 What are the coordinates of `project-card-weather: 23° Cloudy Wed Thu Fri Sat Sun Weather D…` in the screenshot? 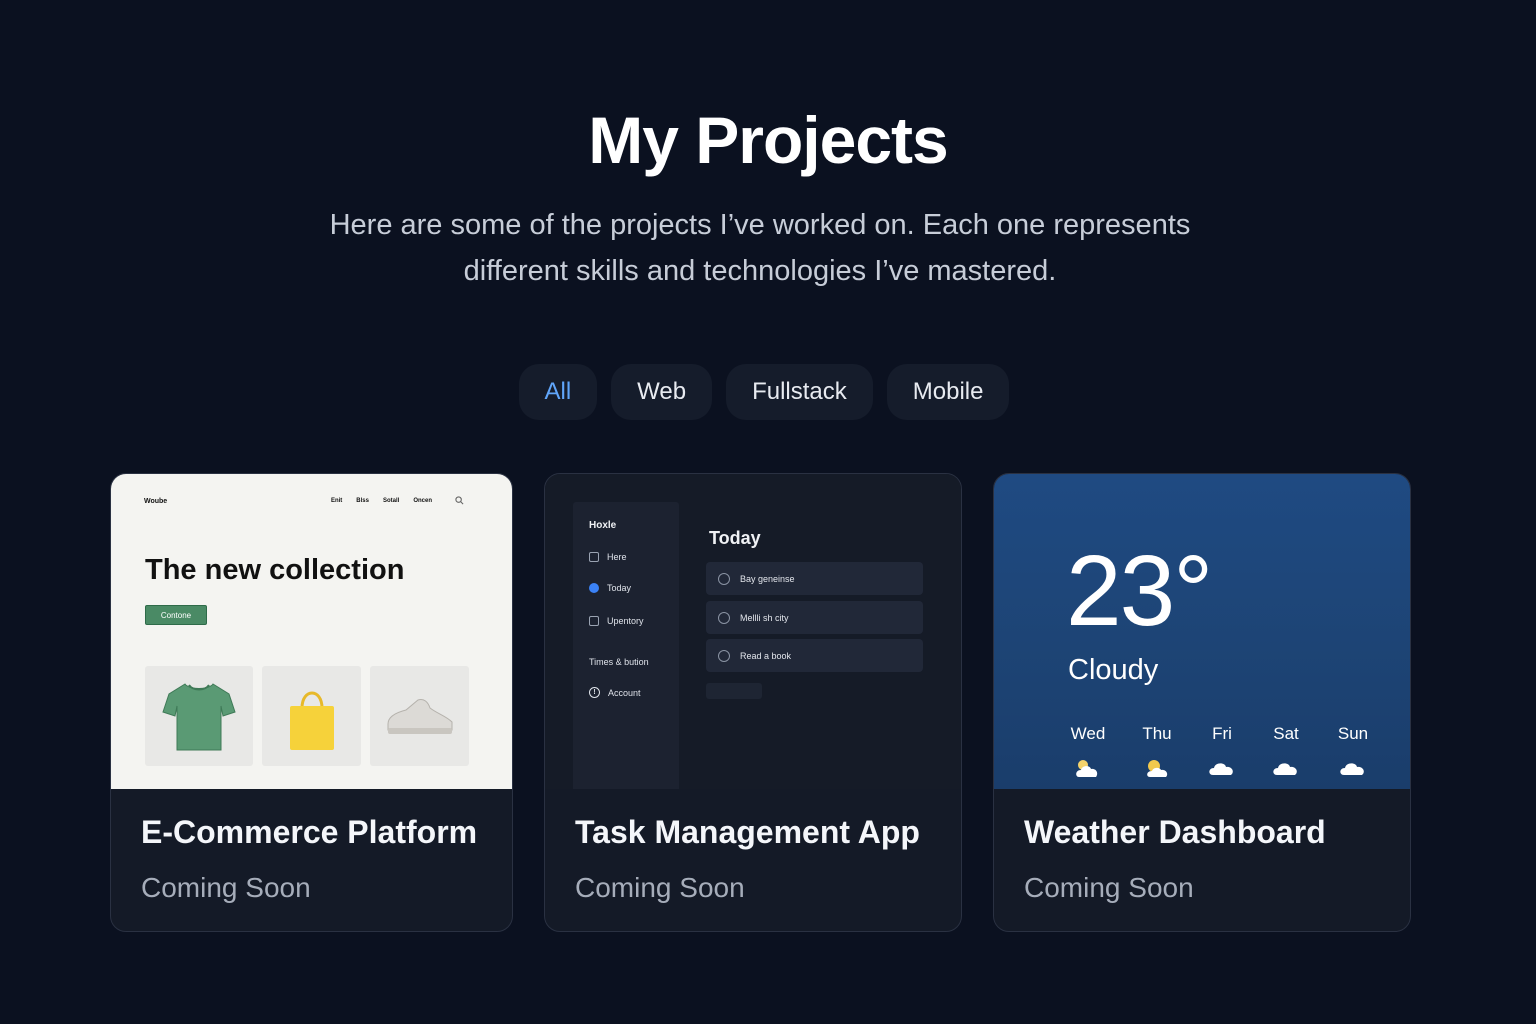 It's located at (1202, 702).